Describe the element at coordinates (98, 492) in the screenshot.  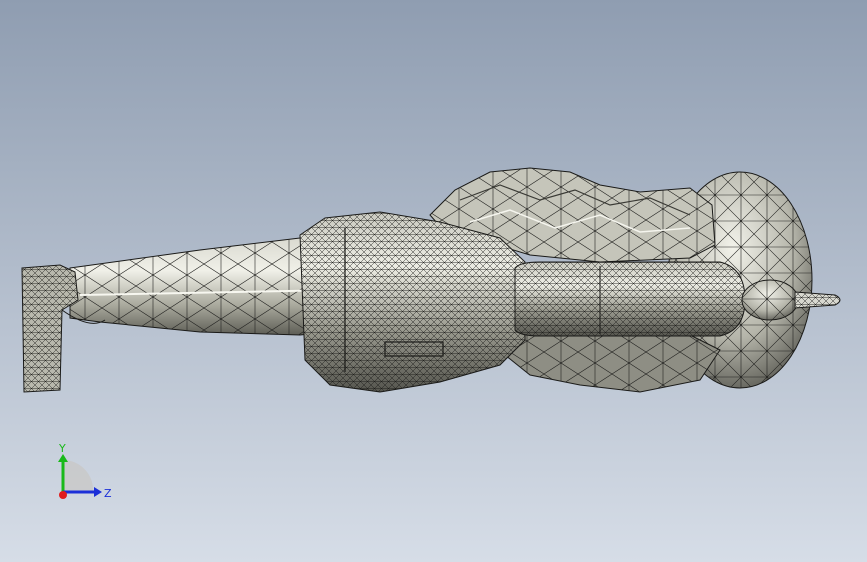
I see `z-axis-arrow` at that location.